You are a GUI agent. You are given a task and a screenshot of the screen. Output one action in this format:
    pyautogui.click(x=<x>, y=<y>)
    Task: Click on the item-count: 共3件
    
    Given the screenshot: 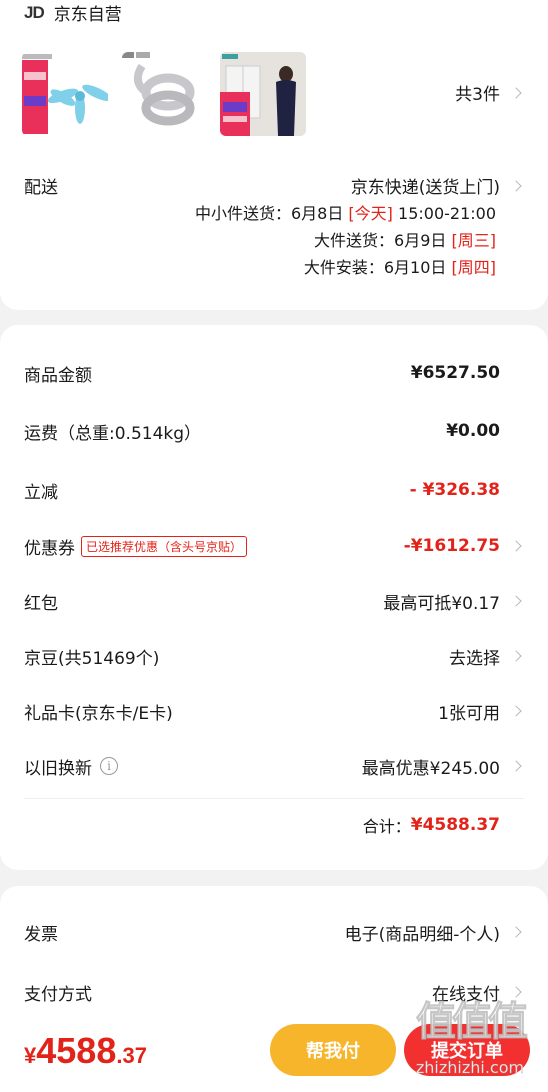 What is the action you would take?
    pyautogui.click(x=489, y=92)
    